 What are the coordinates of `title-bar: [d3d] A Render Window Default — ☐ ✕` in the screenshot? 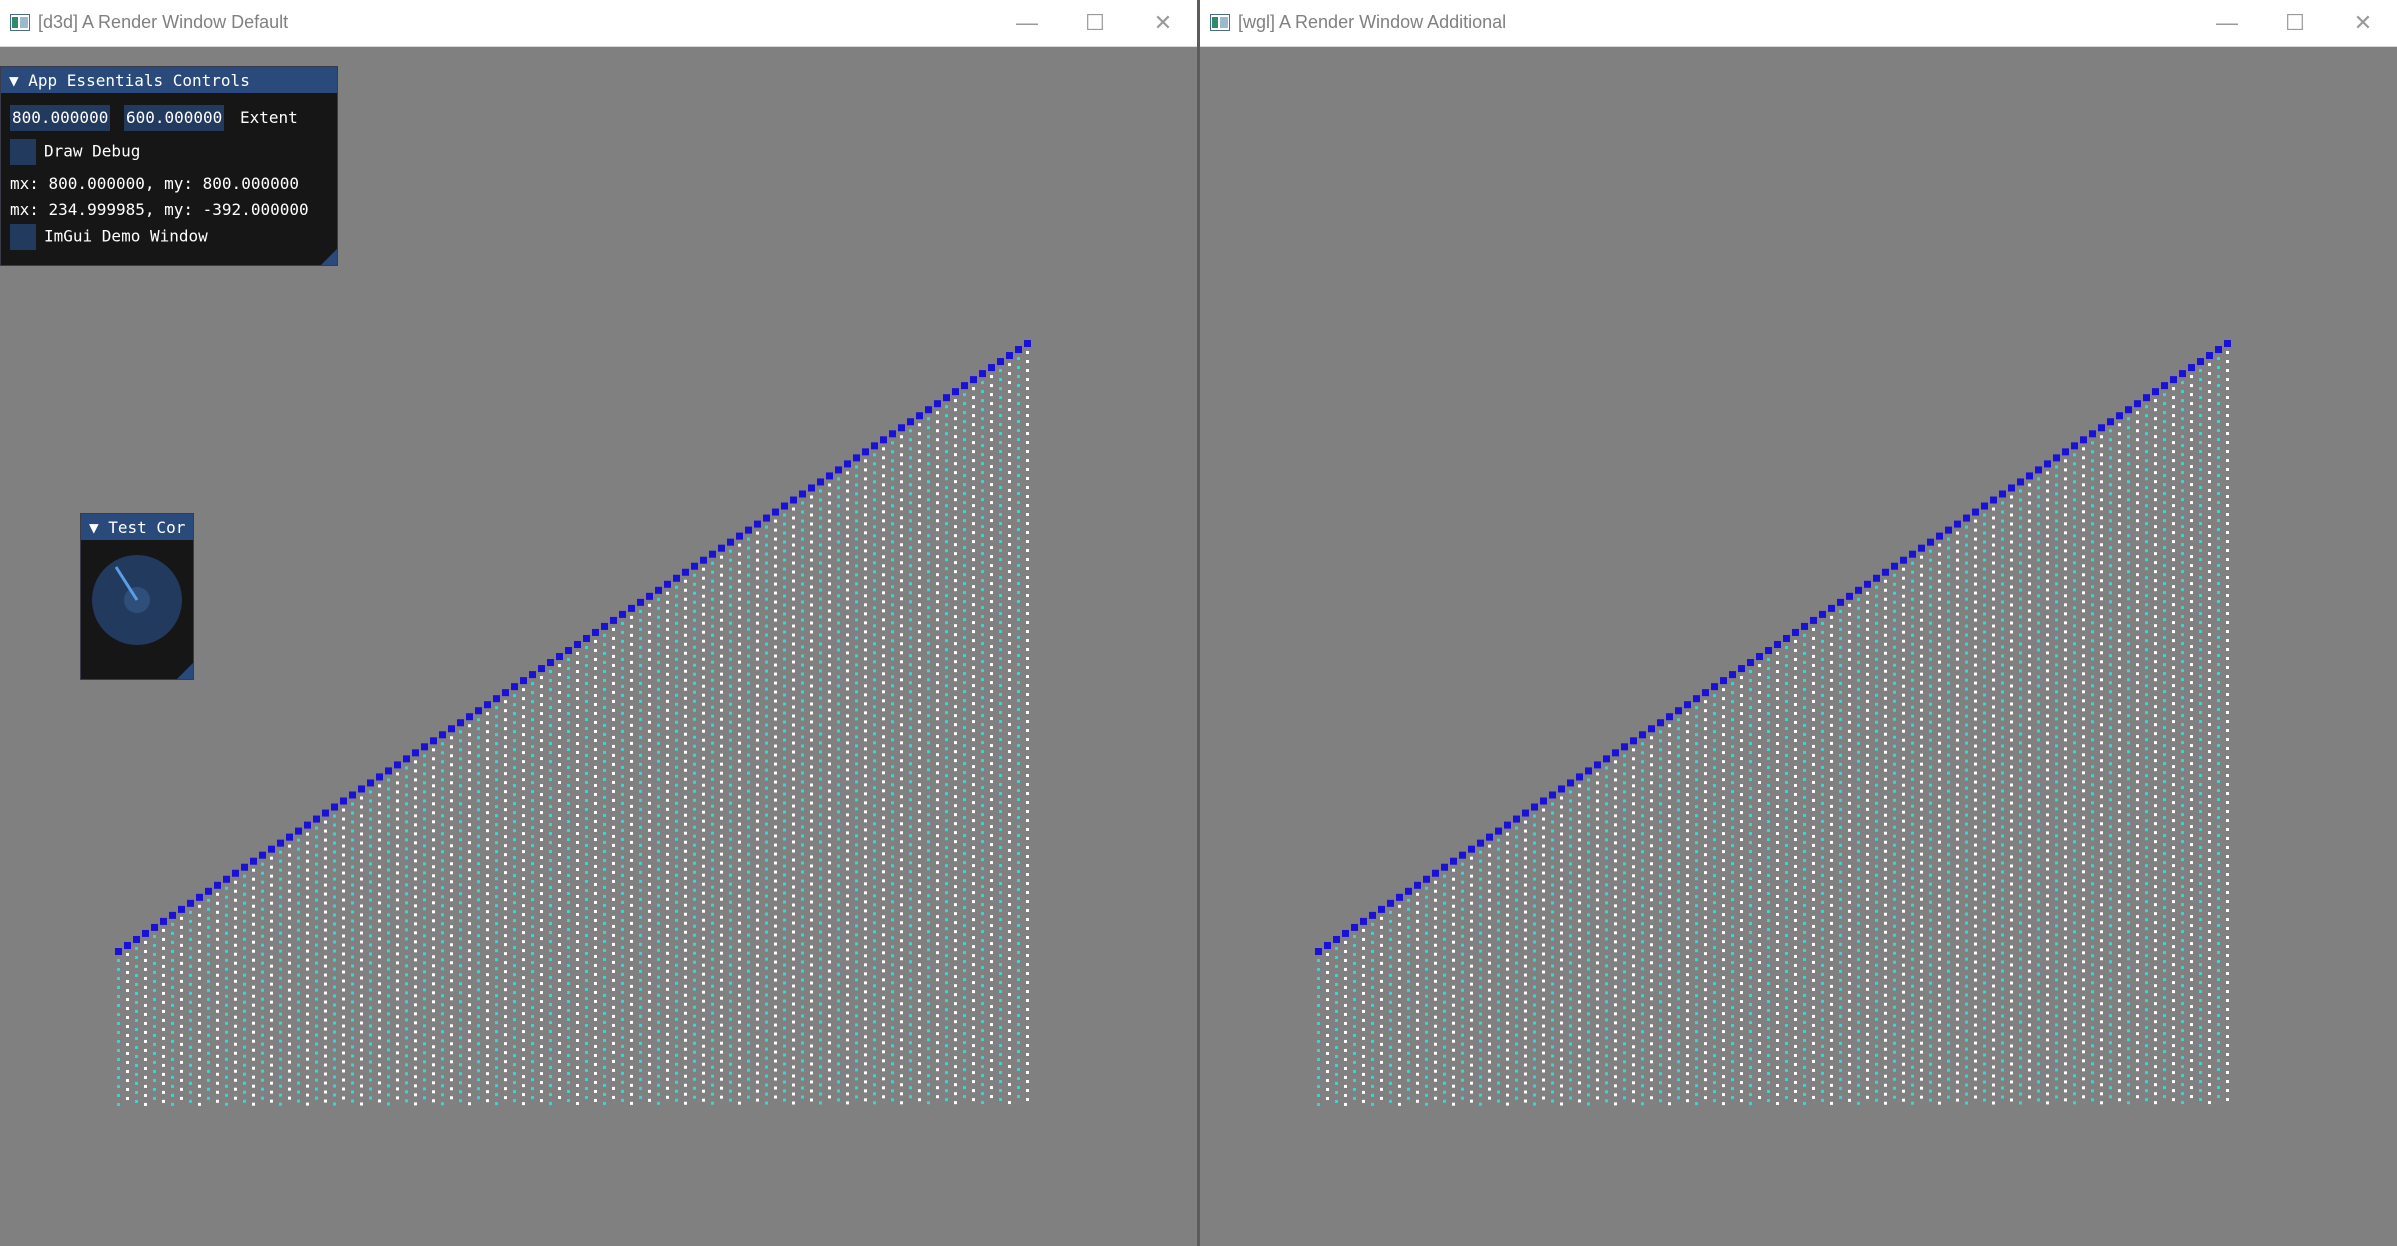 It's located at (598, 23).